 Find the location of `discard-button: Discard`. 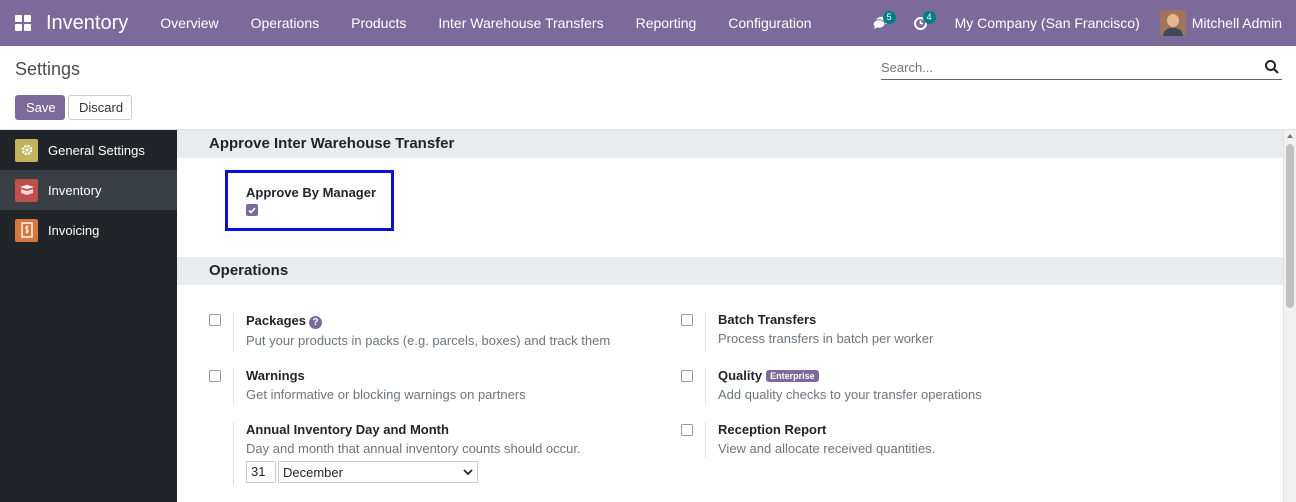

discard-button: Discard is located at coordinates (100, 107).